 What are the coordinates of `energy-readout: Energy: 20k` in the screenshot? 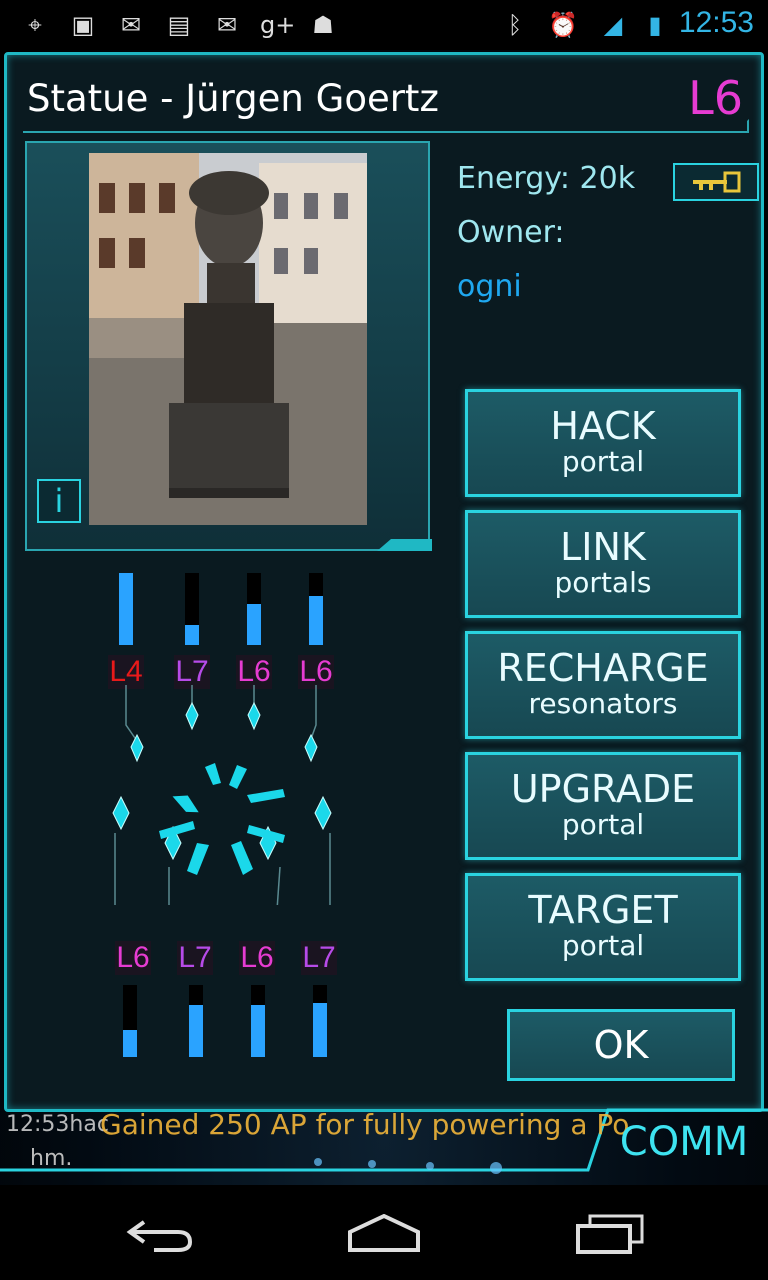 It's located at (546, 178).